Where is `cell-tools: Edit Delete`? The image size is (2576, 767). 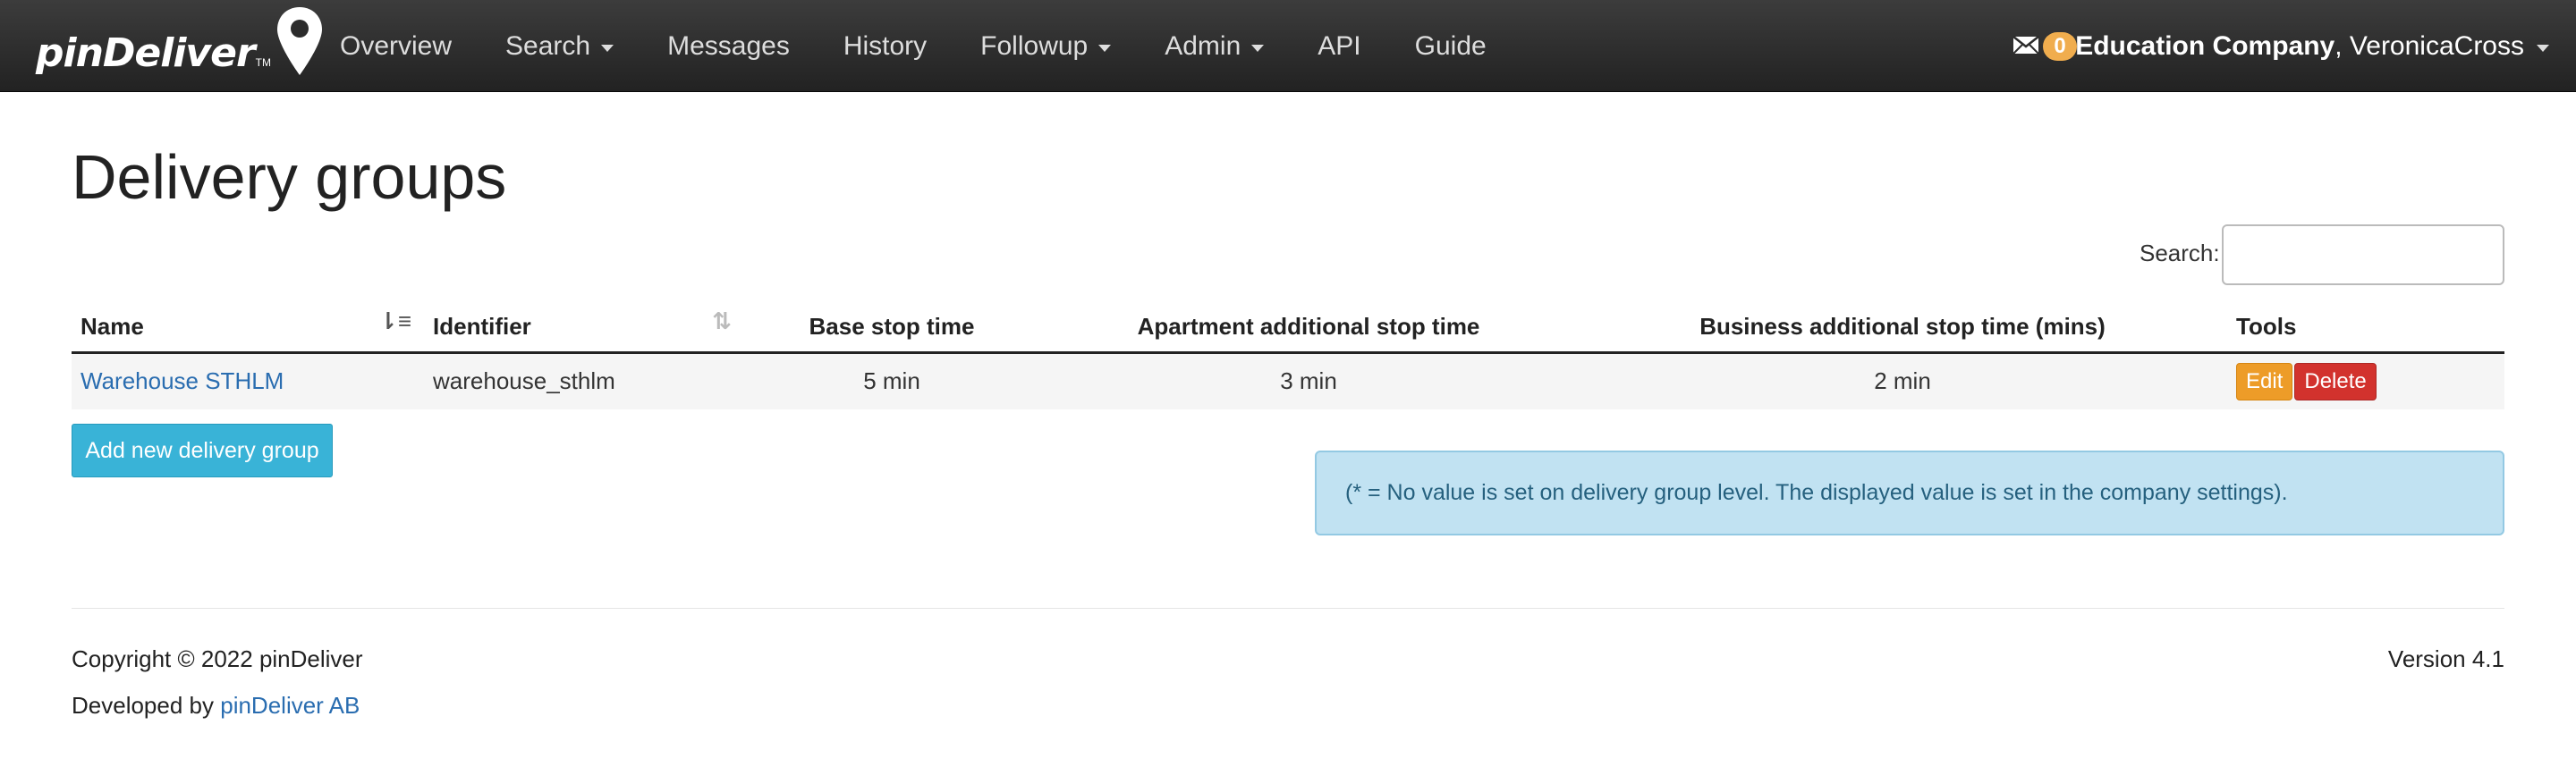 cell-tools: Edit Delete is located at coordinates (2365, 380).